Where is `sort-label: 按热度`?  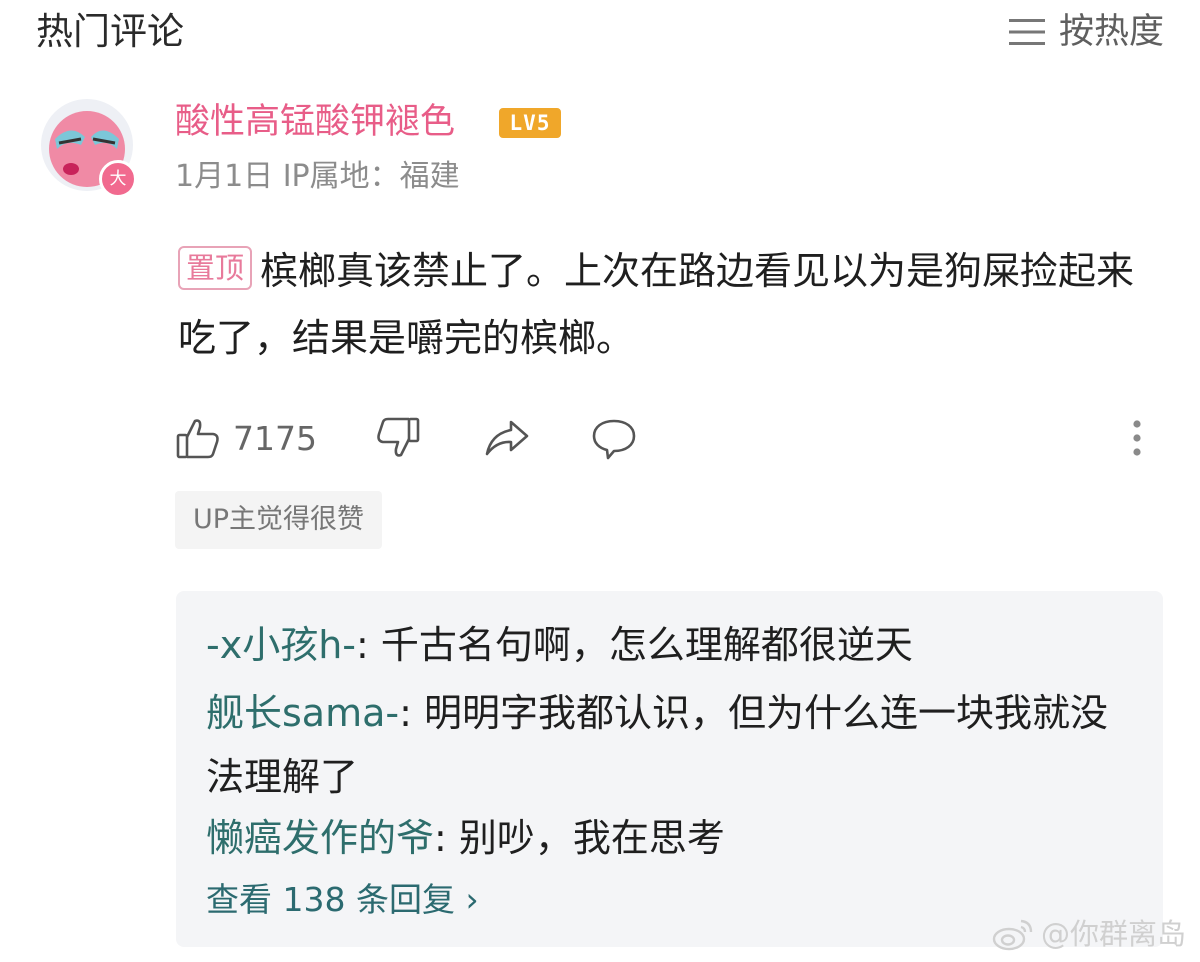 sort-label: 按热度 is located at coordinates (1111, 32).